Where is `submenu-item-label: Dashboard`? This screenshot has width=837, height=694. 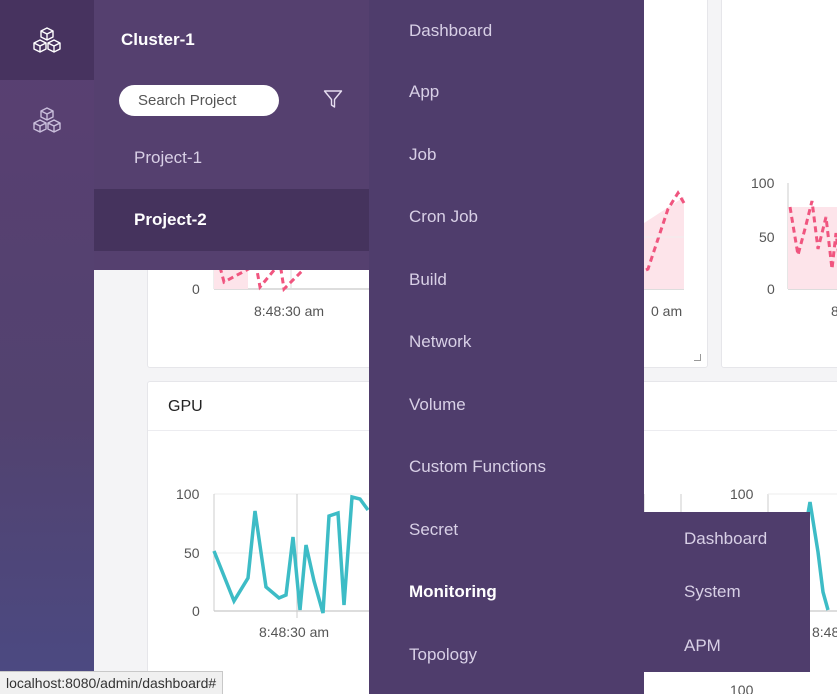 submenu-item-label: Dashboard is located at coordinates (726, 538).